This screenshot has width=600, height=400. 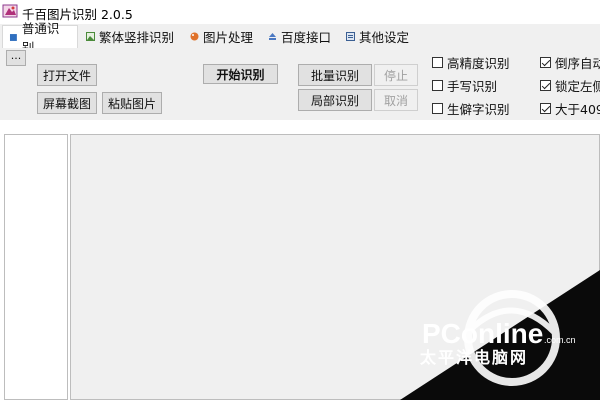 I want to click on tab-baidu-api: 百度接口, so click(x=300, y=36).